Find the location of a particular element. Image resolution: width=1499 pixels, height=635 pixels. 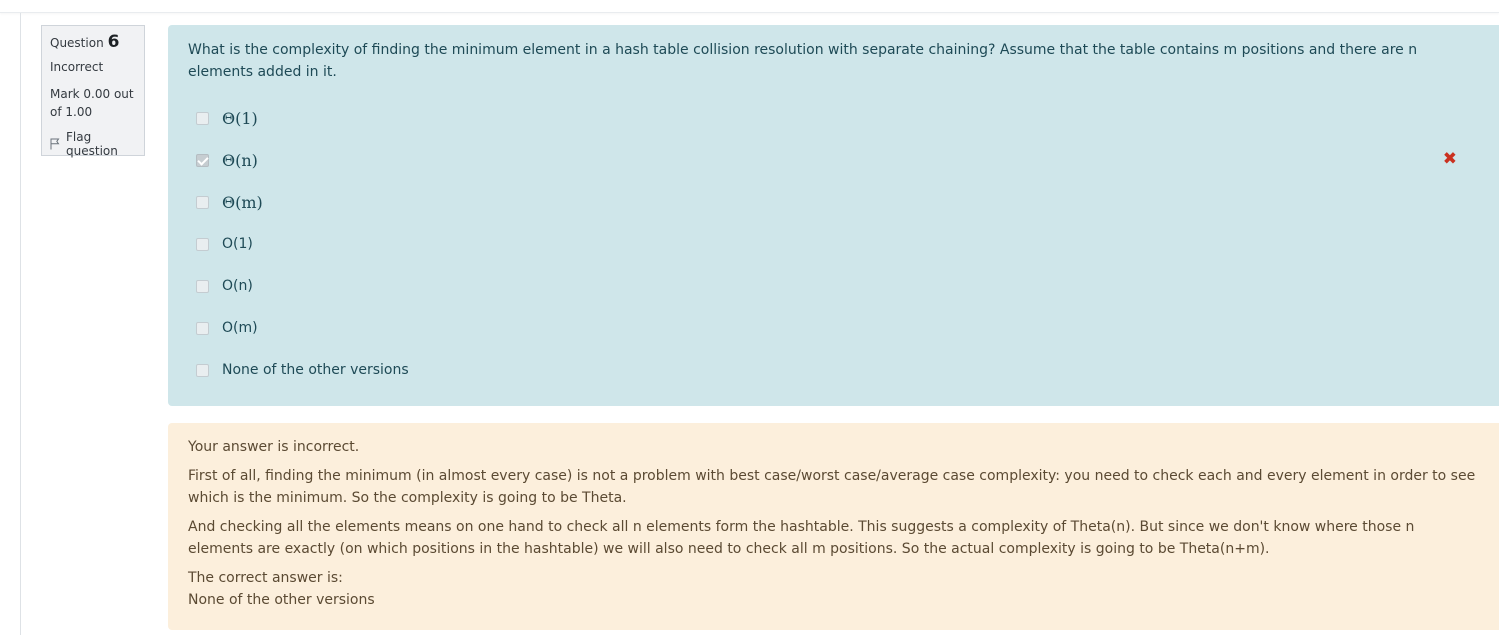

answer-option-o-1: O(1) is located at coordinates (833, 244).